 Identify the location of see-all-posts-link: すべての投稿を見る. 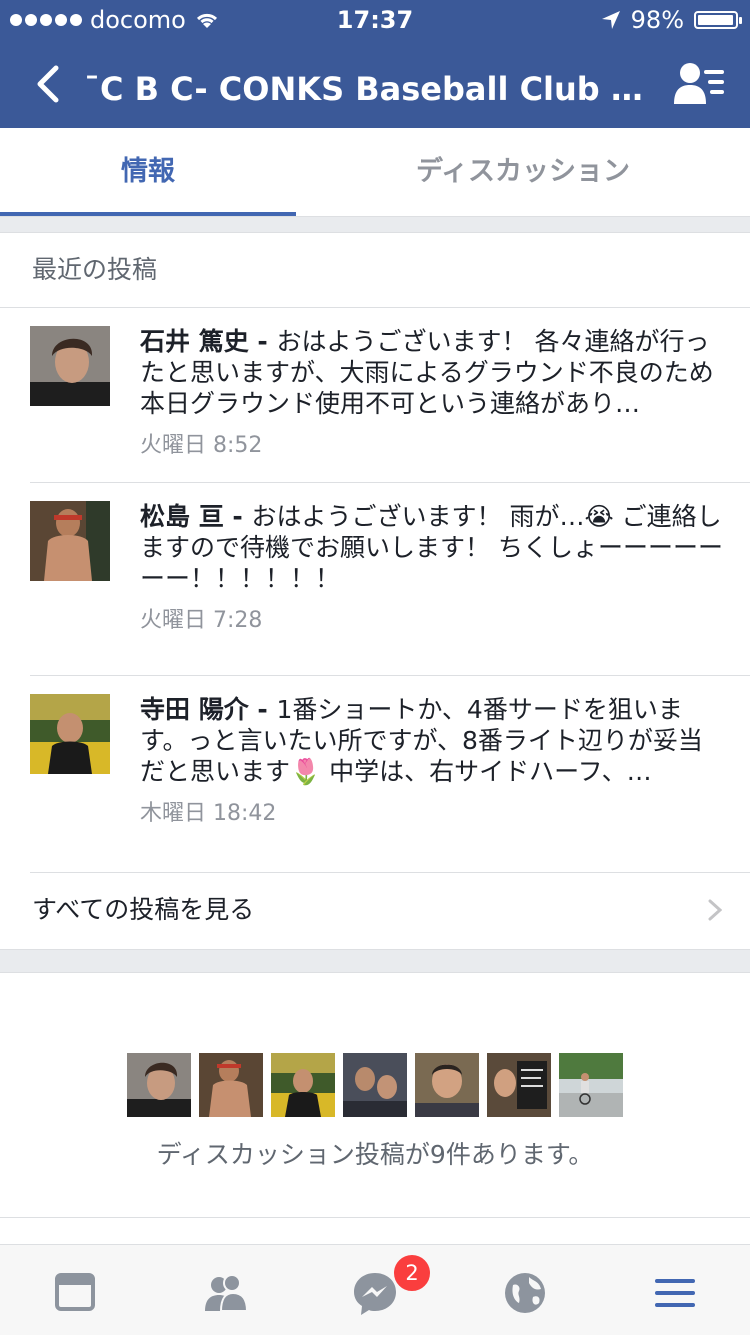
(375, 910).